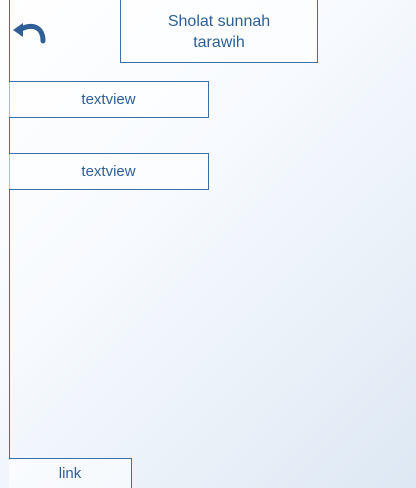 Image resolution: width=416 pixels, height=488 pixels. What do you see at coordinates (219, 31) in the screenshot?
I see `page-title: Sholat sunnah tarawih` at bounding box center [219, 31].